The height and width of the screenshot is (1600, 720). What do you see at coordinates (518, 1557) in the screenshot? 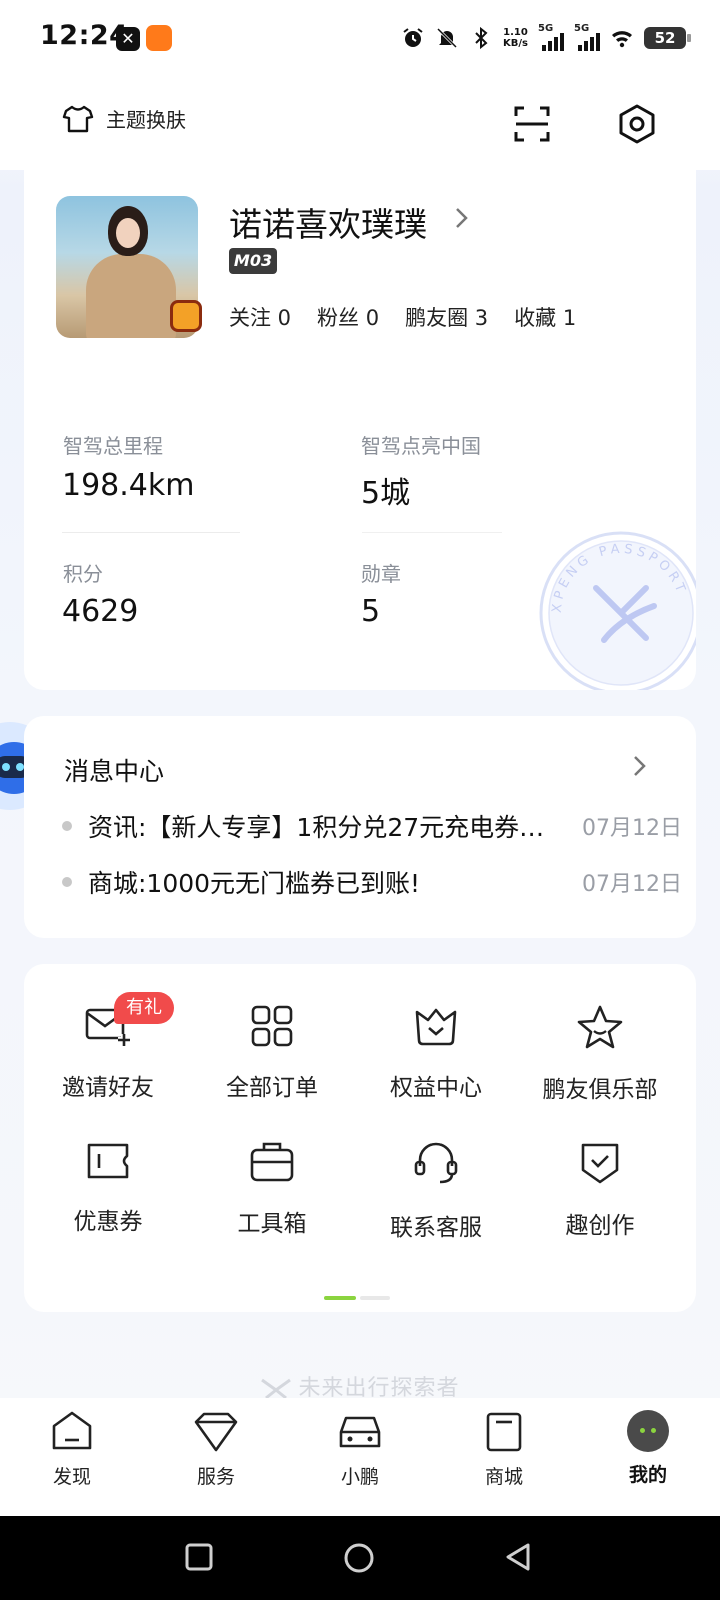
I see `back-icon` at bounding box center [518, 1557].